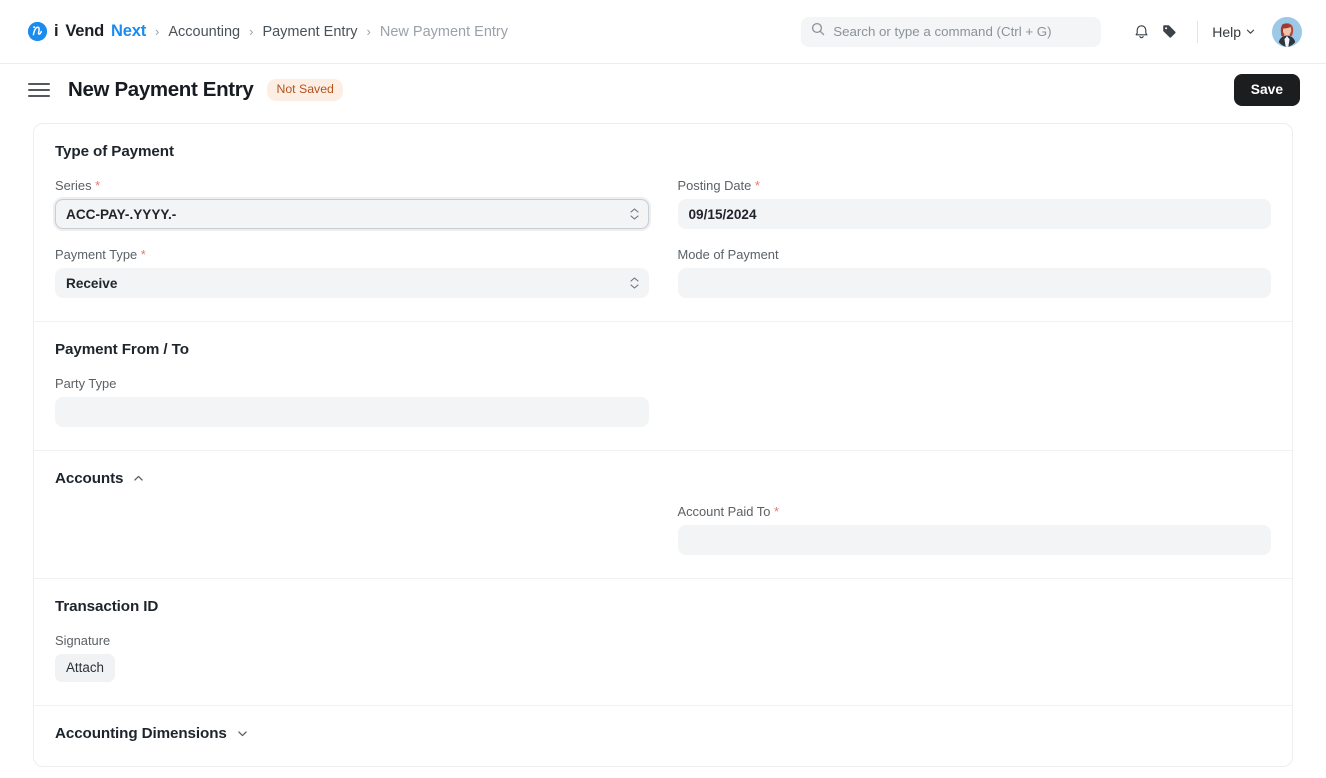  What do you see at coordinates (83, 640) in the screenshot?
I see `label-text: Signature` at bounding box center [83, 640].